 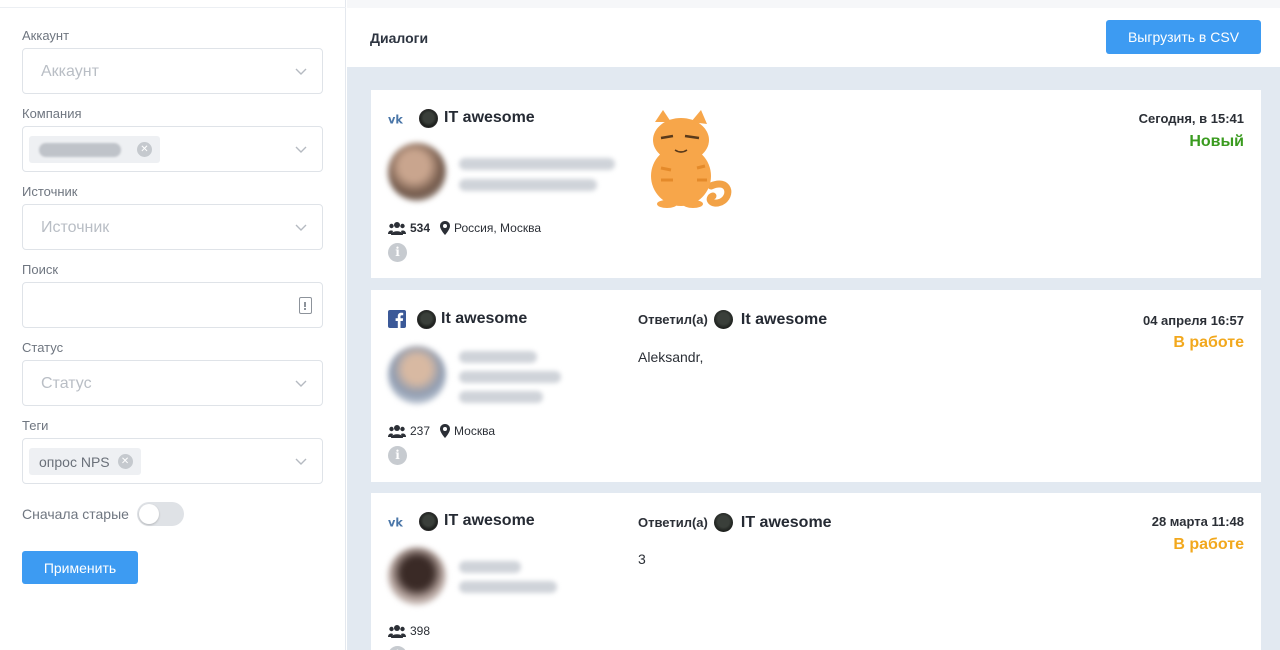 What do you see at coordinates (50, 191) in the screenshot?
I see `source-label: Источник` at bounding box center [50, 191].